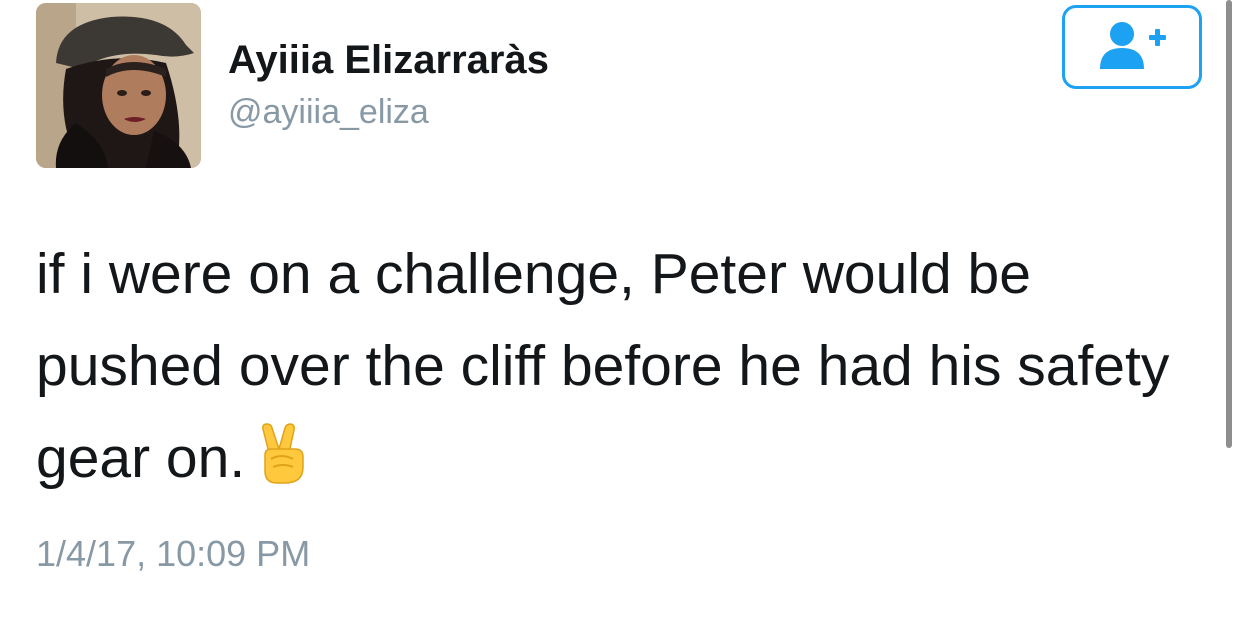 The height and width of the screenshot is (620, 1242). I want to click on follow-button, so click(1132, 47).